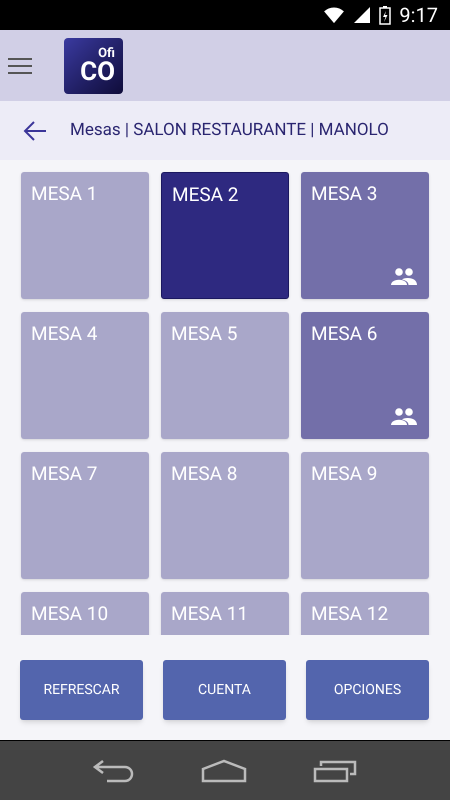  I want to click on battery-icon, so click(385, 15).